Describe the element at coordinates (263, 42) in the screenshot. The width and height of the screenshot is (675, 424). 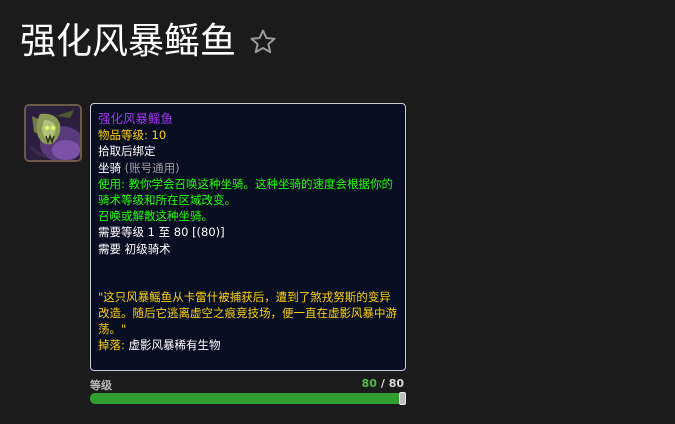
I see `star-outline-icon` at that location.